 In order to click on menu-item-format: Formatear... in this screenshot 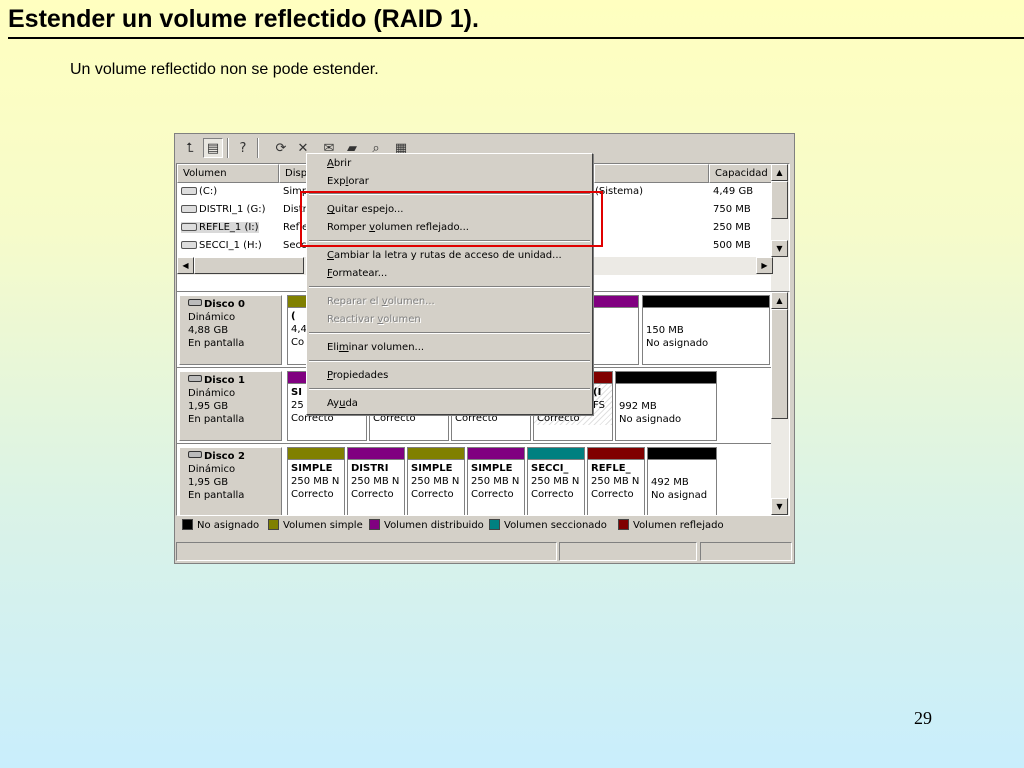, I will do `click(357, 274)`.